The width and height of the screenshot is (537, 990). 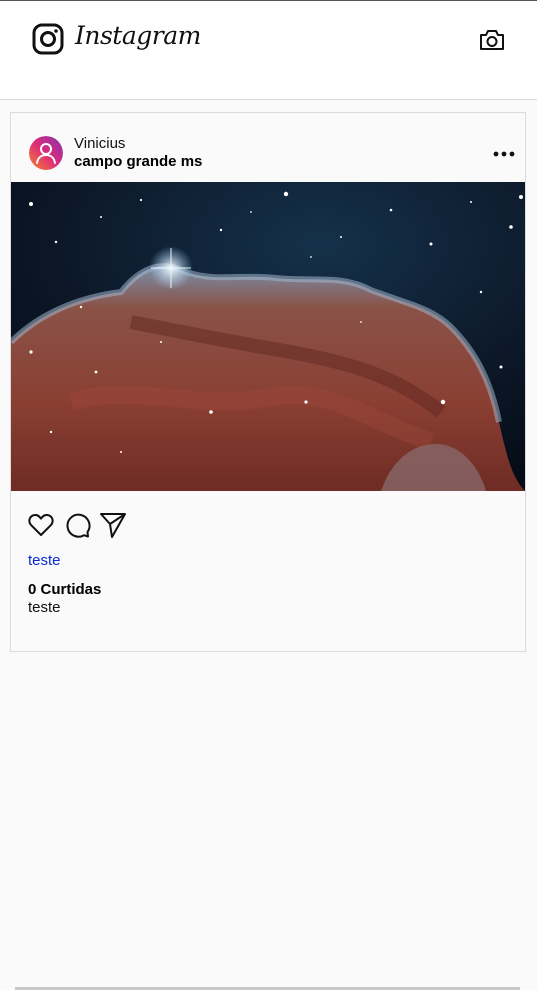 I want to click on post-link: teste, so click(x=44, y=560).